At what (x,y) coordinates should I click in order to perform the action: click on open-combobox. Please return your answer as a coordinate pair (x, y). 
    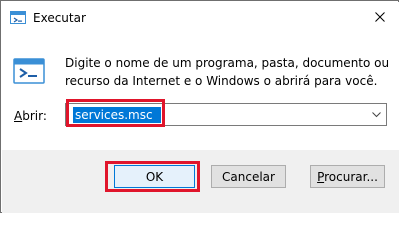
    Looking at the image, I should click on (226, 114).